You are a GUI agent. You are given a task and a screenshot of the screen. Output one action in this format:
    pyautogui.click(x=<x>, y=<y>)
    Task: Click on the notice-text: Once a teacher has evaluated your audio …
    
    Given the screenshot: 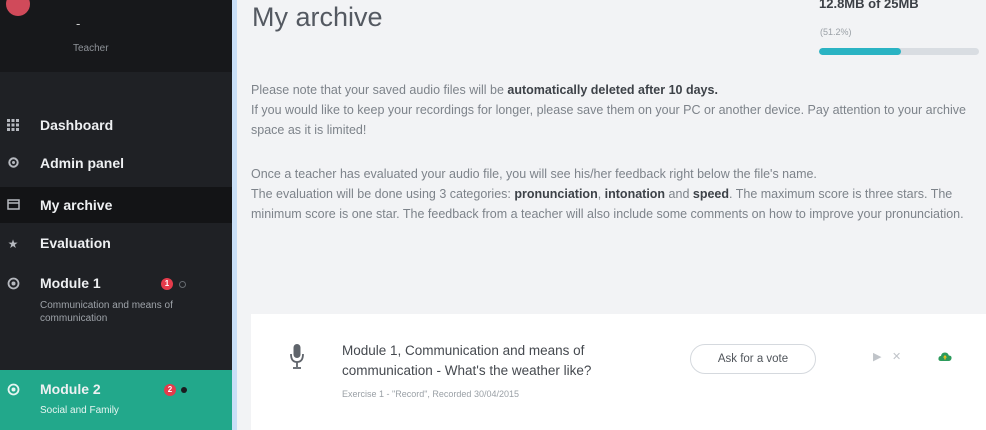 What is the action you would take?
    pyautogui.click(x=534, y=174)
    